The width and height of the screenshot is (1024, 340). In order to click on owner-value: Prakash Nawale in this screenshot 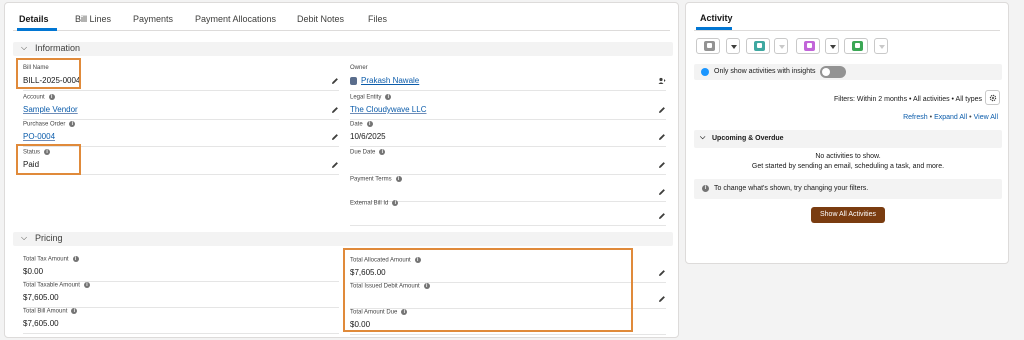, I will do `click(384, 80)`.